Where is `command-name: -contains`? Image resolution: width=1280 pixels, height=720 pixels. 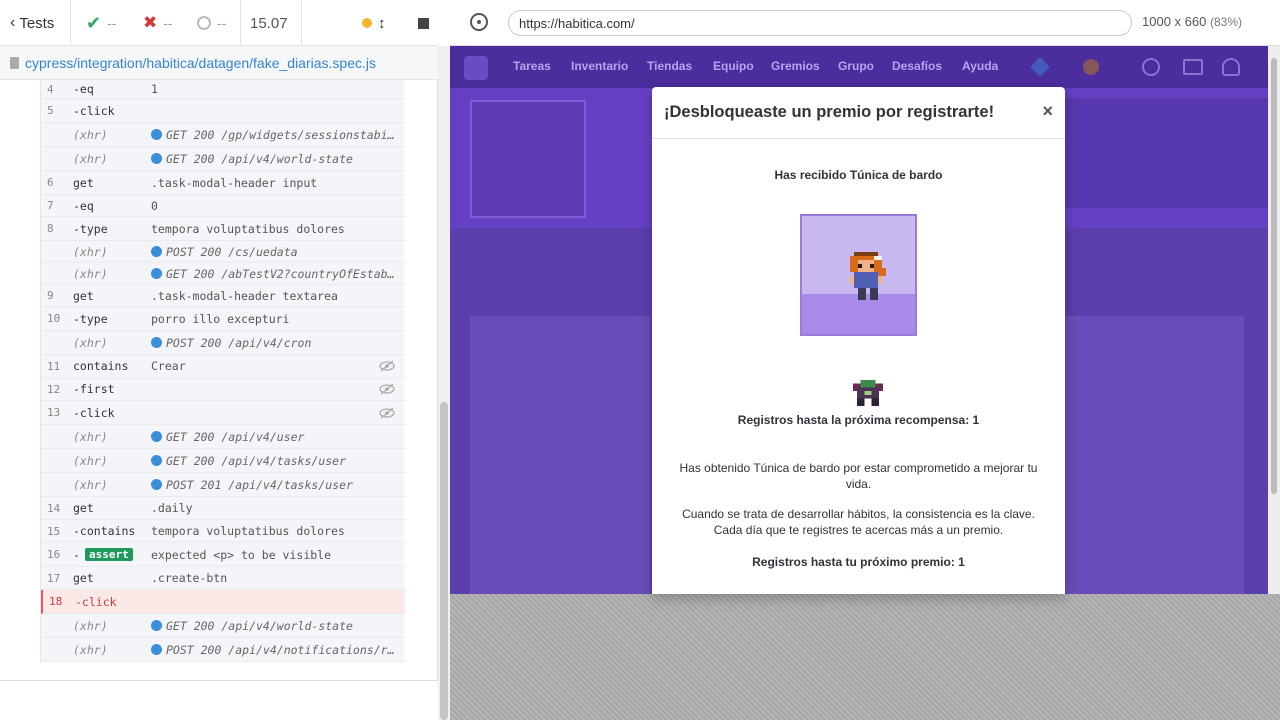 command-name: -contains is located at coordinates (104, 531).